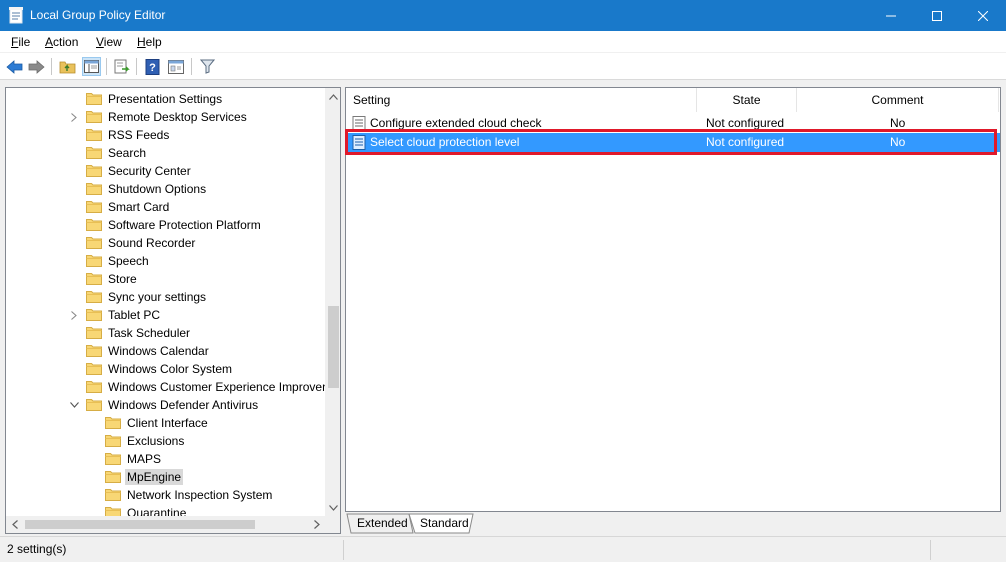 Image resolution: width=1006 pixels, height=562 pixels. I want to click on tree-horizontal-scrollbar, so click(173, 524).